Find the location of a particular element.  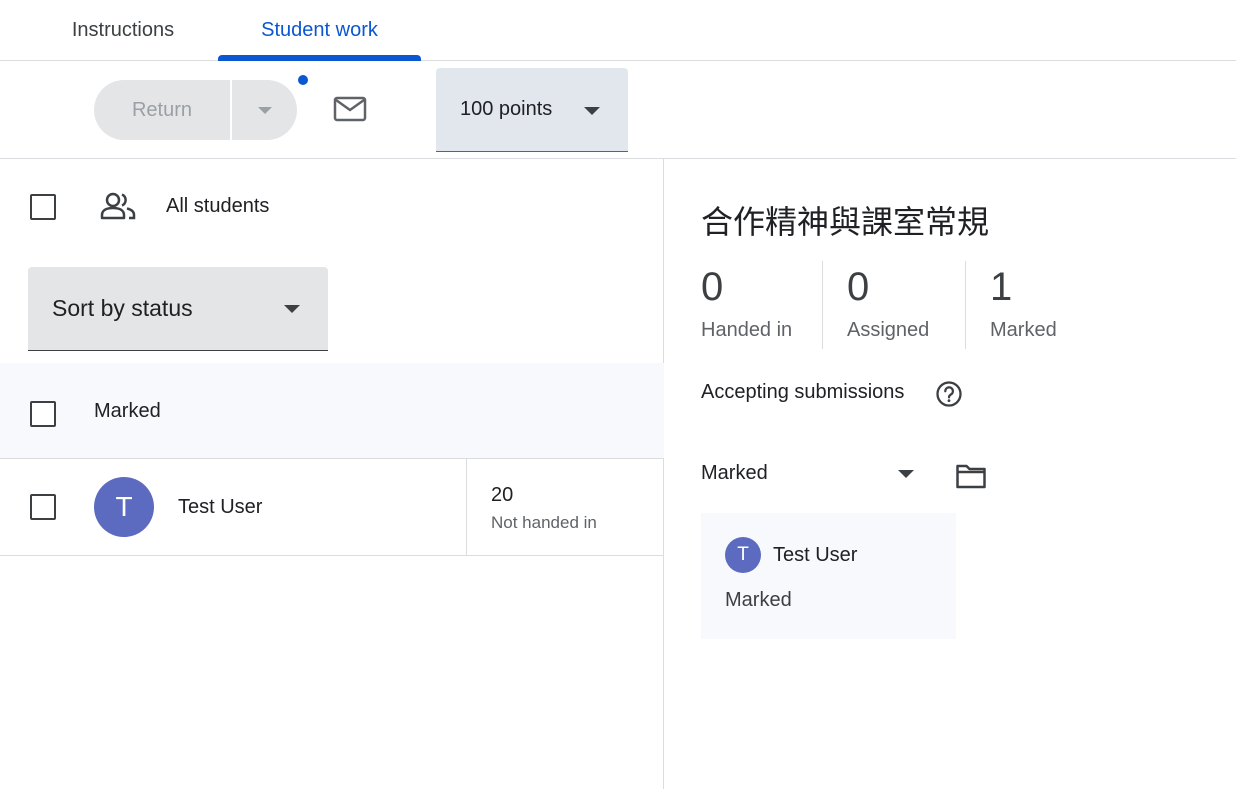

points-select: 100 points is located at coordinates (532, 110).